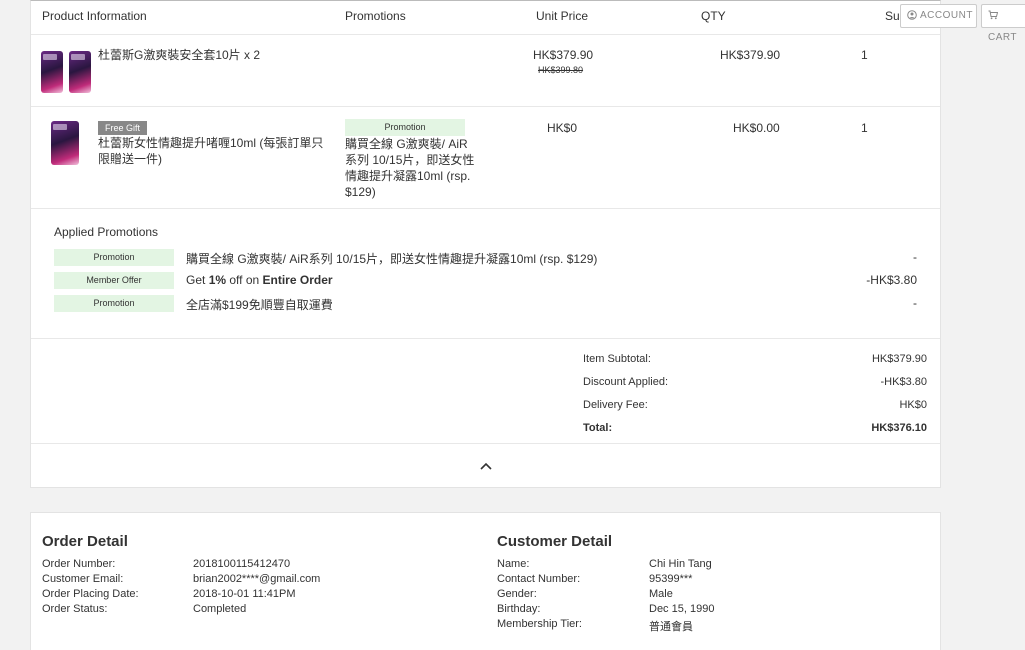 The image size is (1025, 650). What do you see at coordinates (682, 609) in the screenshot?
I see `birthday-value: Dec 15, 1990` at bounding box center [682, 609].